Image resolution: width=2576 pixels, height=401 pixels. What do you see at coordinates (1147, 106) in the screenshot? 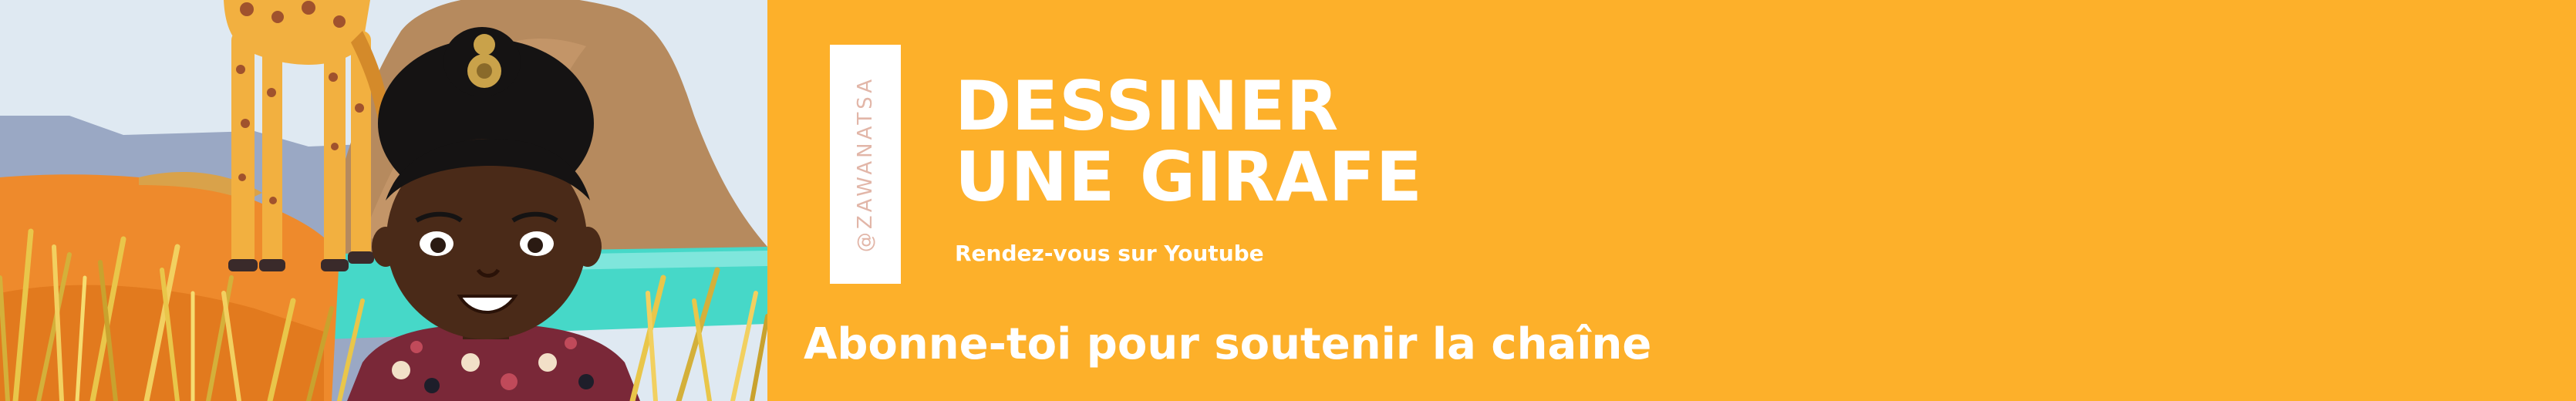
I see `banner-title-line-1: DESSINER` at bounding box center [1147, 106].